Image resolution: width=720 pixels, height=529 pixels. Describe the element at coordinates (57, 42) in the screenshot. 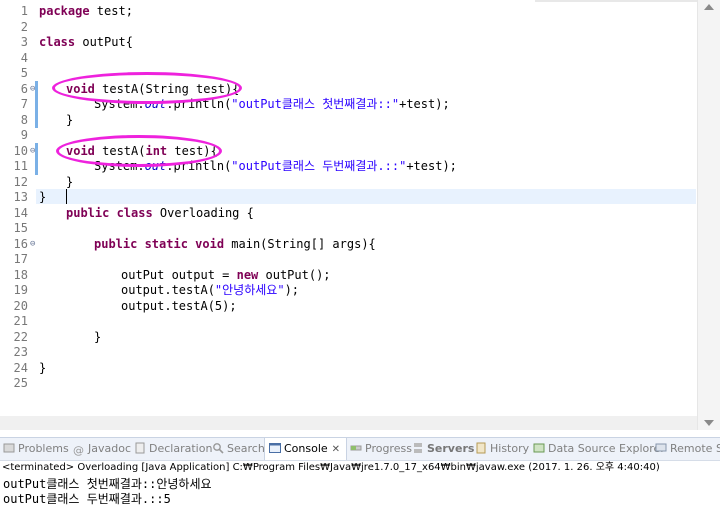

I see `keyword: class` at that location.